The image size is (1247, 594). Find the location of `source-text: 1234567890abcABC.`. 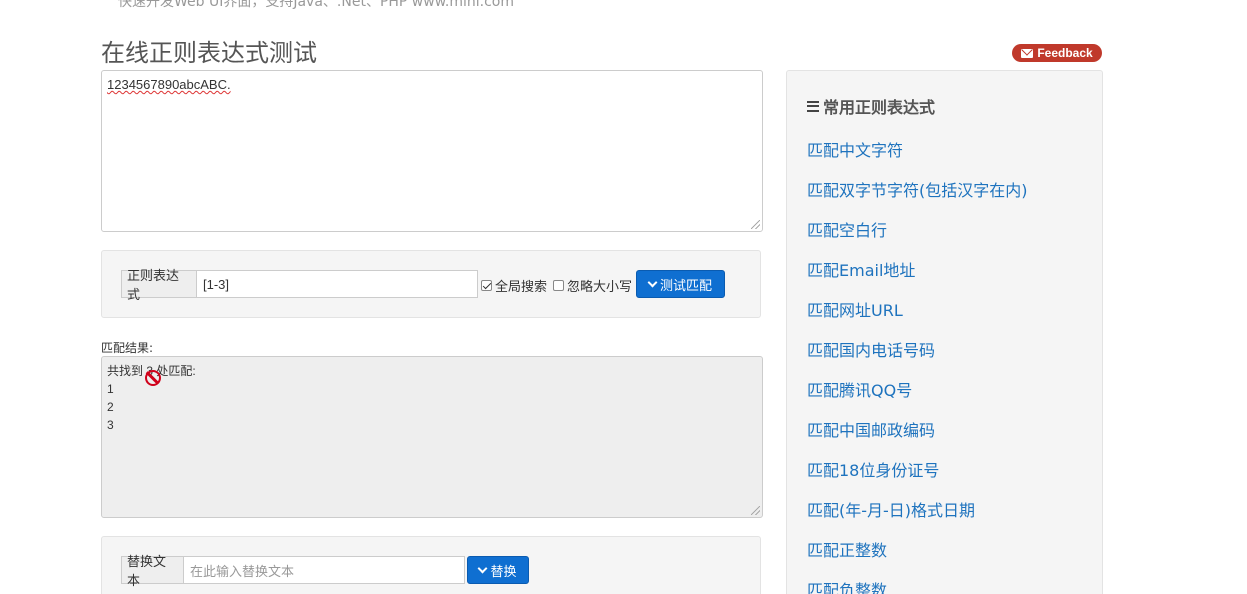

source-text: 1234567890abcABC. is located at coordinates (169, 84).